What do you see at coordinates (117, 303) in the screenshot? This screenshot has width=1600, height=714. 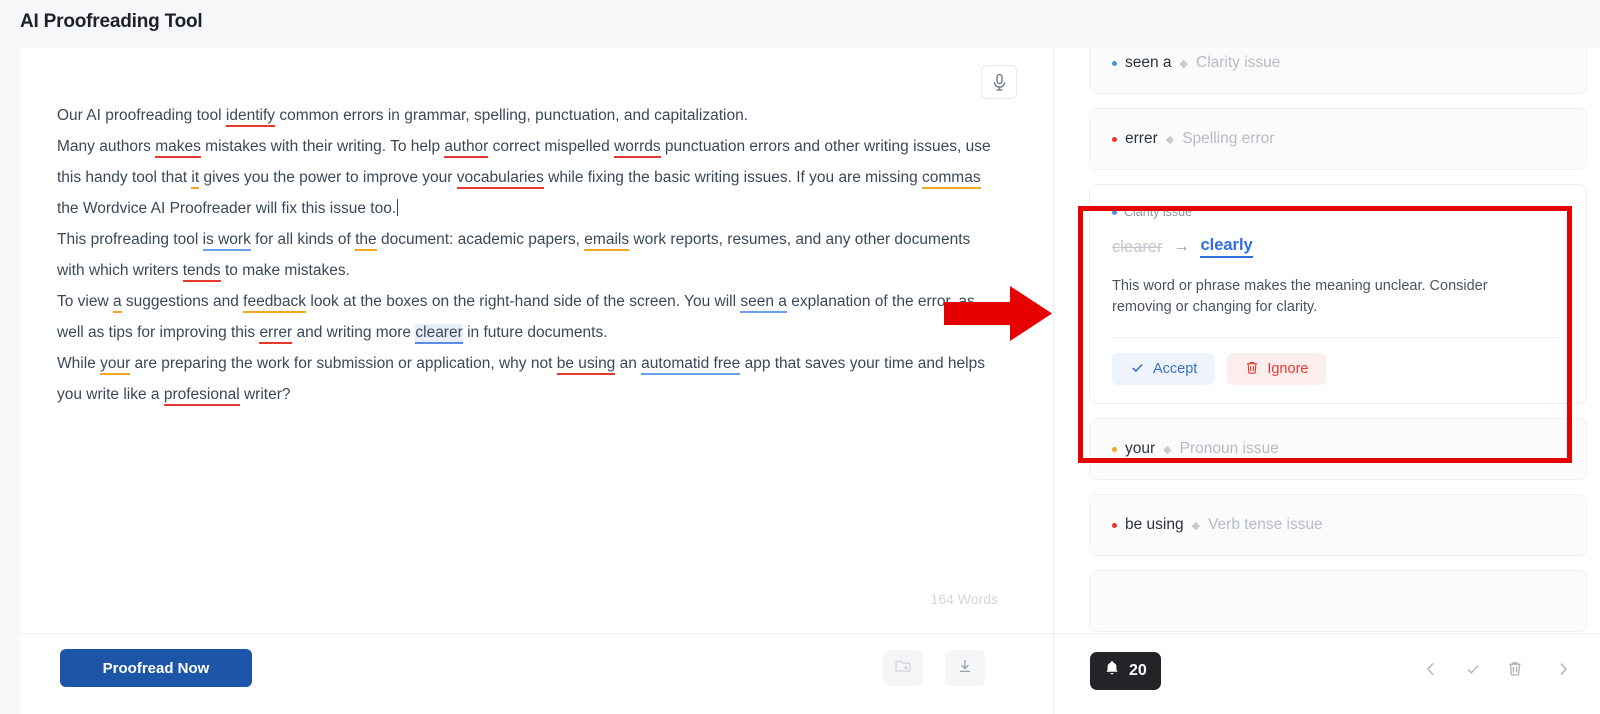 I see `error-span-orange: a` at bounding box center [117, 303].